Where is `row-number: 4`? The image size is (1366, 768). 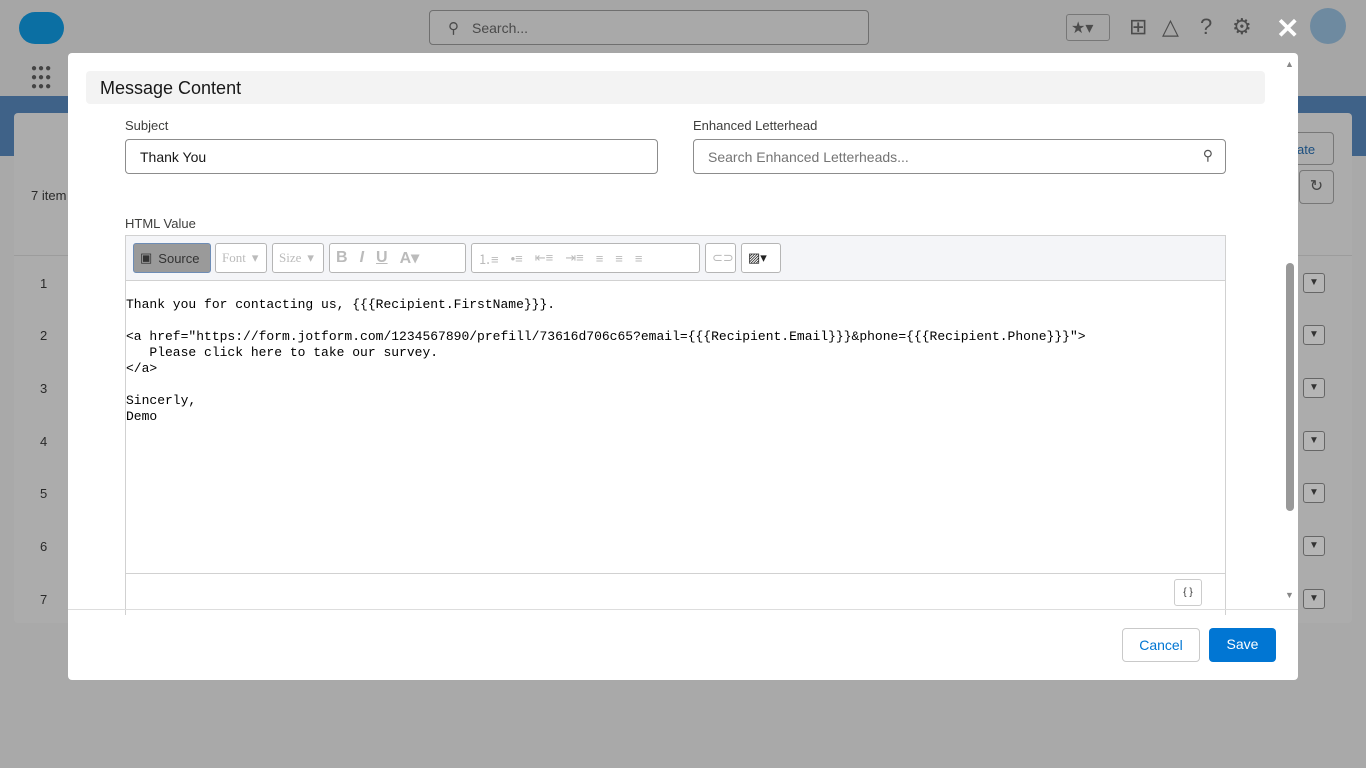
row-number: 4 is located at coordinates (44, 441).